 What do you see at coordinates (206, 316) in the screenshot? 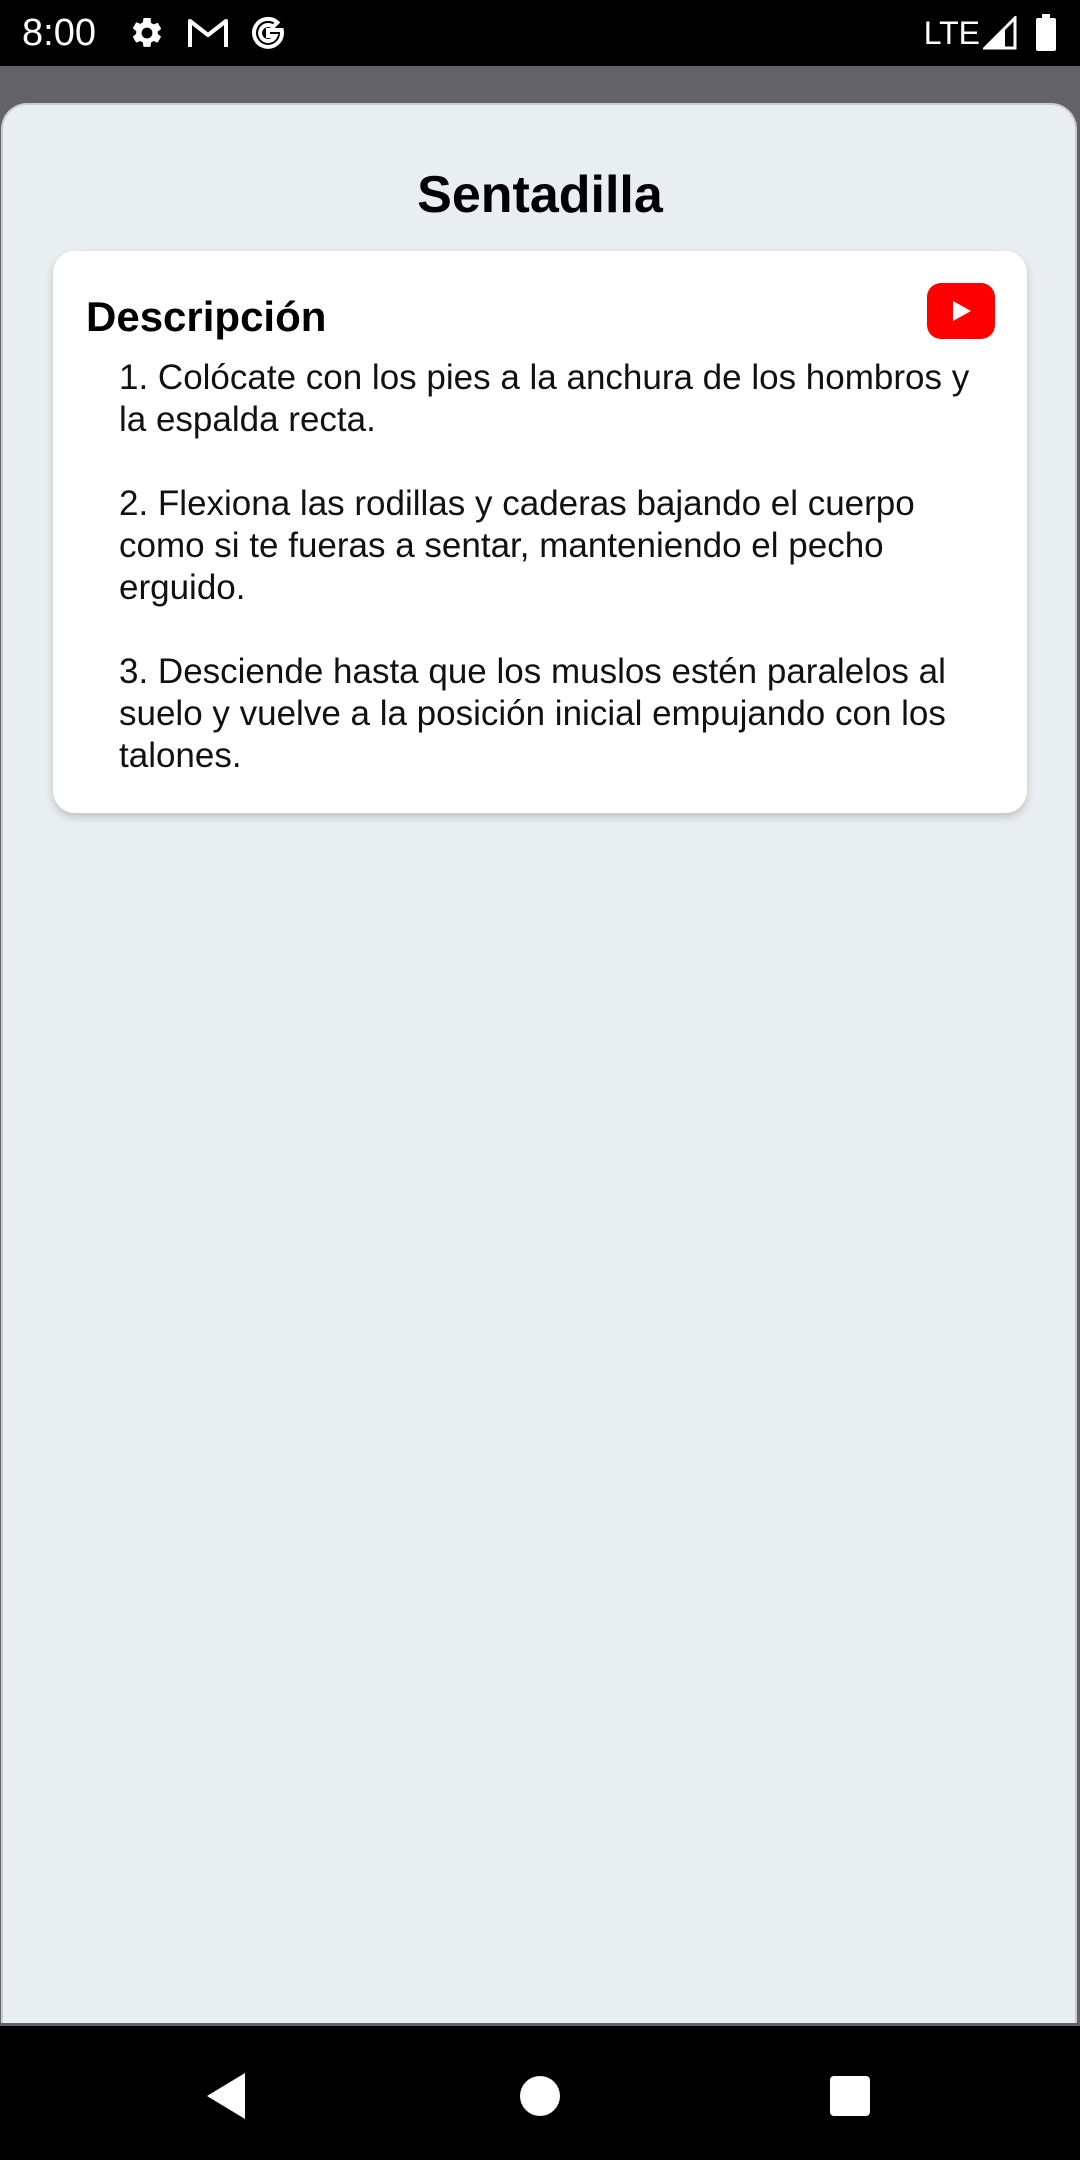
I see `card-heading: Descripción` at bounding box center [206, 316].